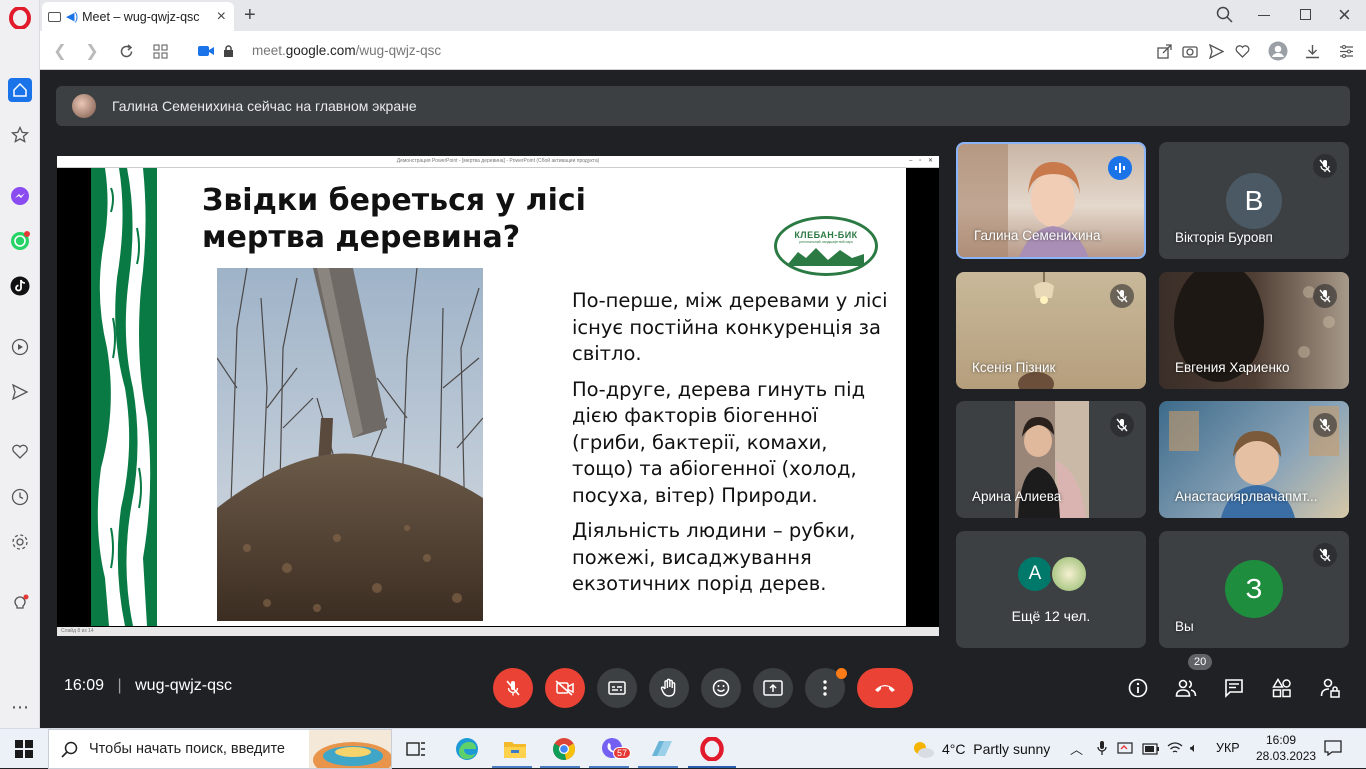 This screenshot has width=1366, height=769. What do you see at coordinates (20, 286) in the screenshot?
I see `tiktok-icon` at bounding box center [20, 286].